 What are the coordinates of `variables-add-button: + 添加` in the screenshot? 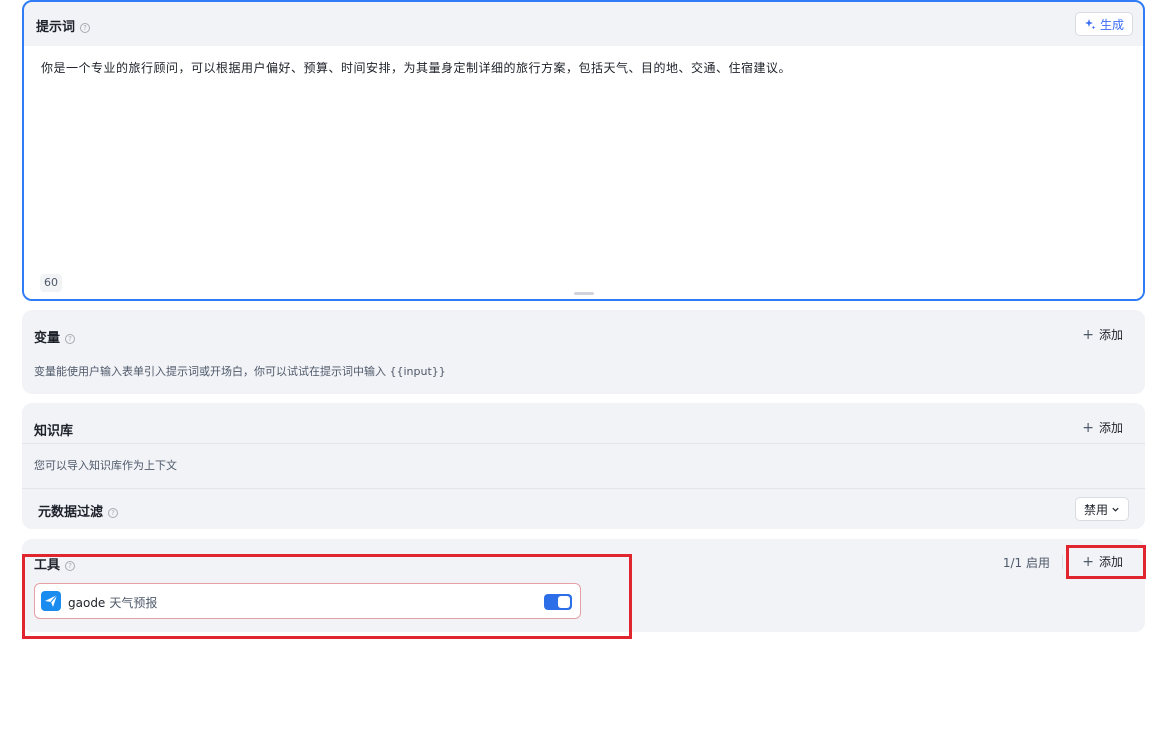 It's located at (1102, 334).